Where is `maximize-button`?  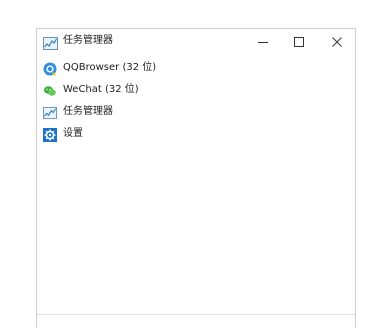
maximize-button is located at coordinates (299, 42).